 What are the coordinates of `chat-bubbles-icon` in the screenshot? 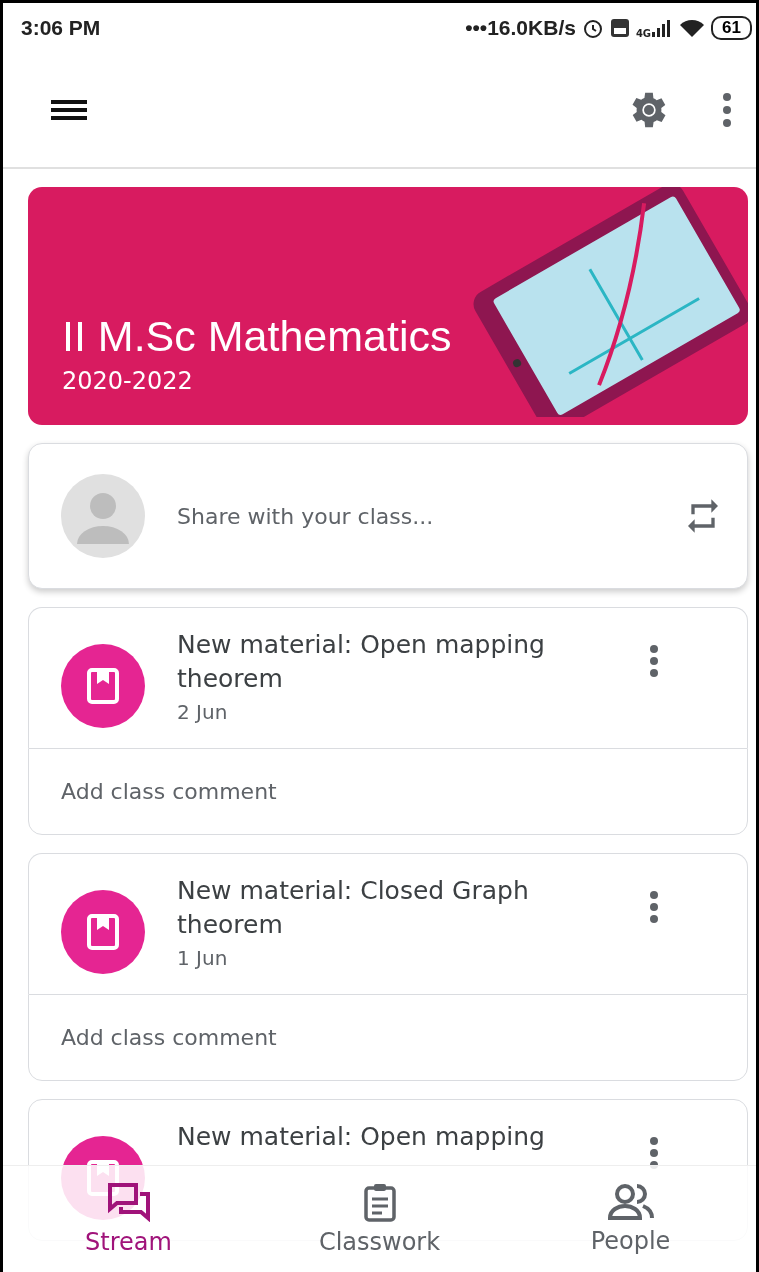 It's located at (128, 1202).